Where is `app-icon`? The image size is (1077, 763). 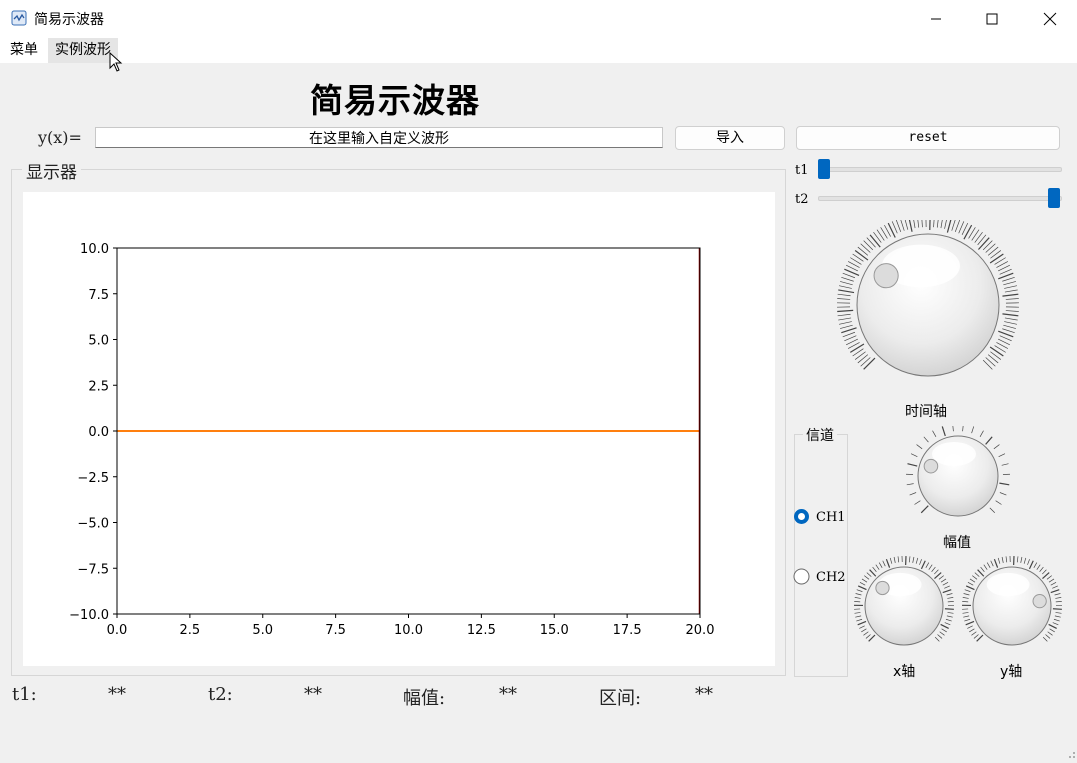
app-icon is located at coordinates (19, 18).